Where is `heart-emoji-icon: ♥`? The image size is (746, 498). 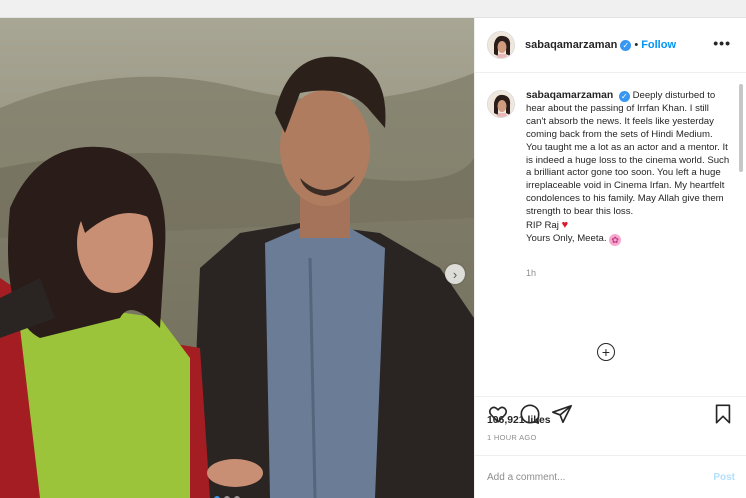 heart-emoji-icon: ♥ is located at coordinates (565, 225).